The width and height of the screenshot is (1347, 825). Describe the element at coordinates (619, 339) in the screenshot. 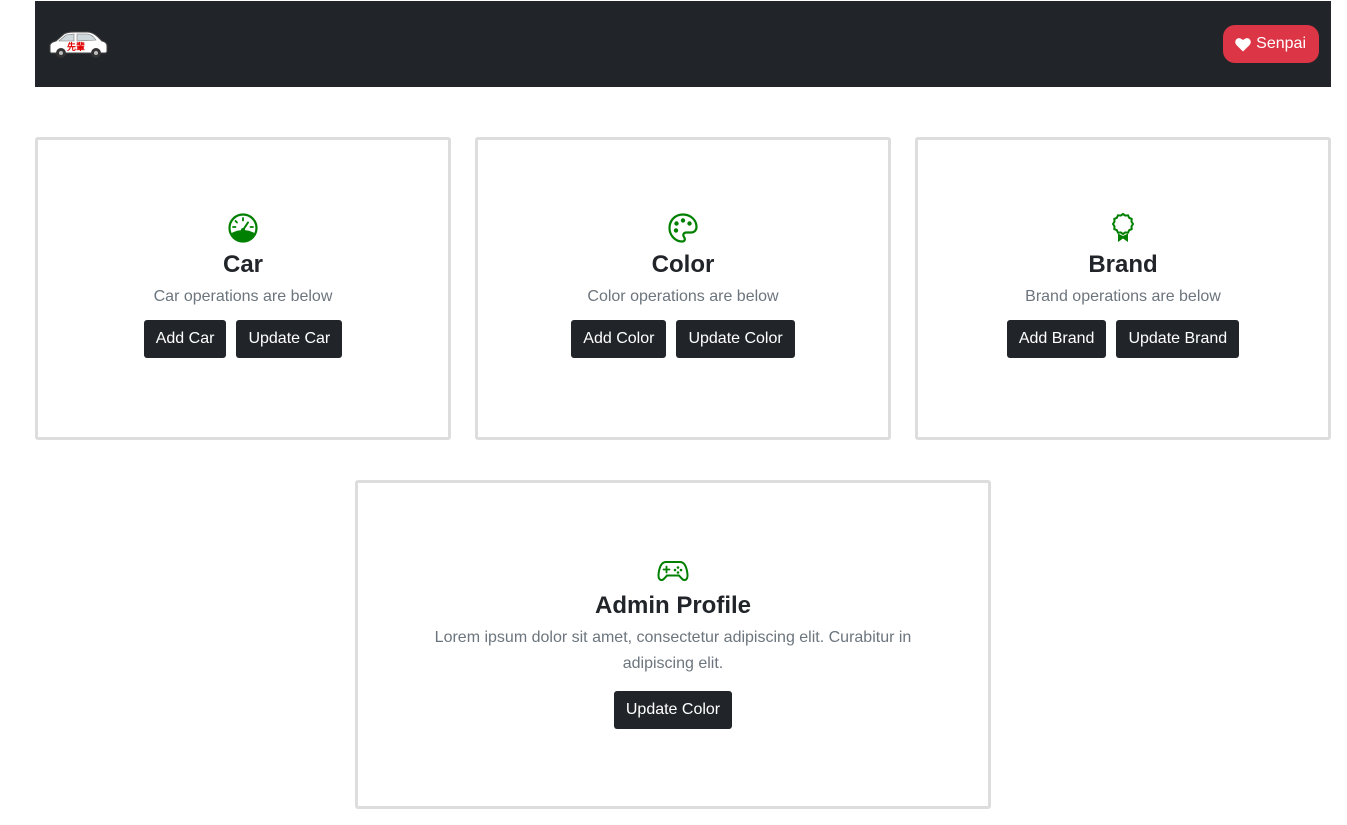

I see `add-color-button: Add Color` at that location.